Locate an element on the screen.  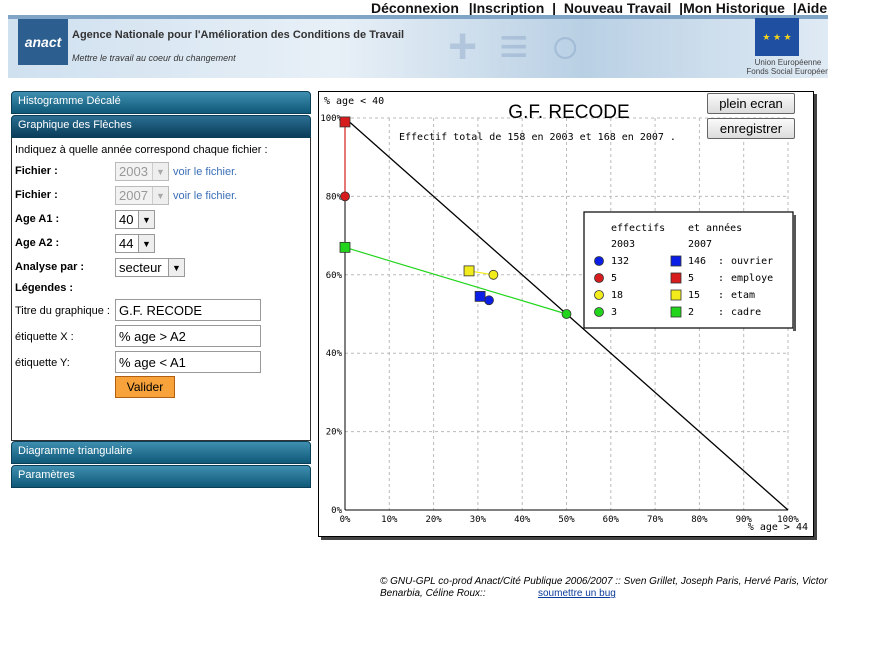
banner-decoration: + ≡ ○ is located at coordinates (516, 46).